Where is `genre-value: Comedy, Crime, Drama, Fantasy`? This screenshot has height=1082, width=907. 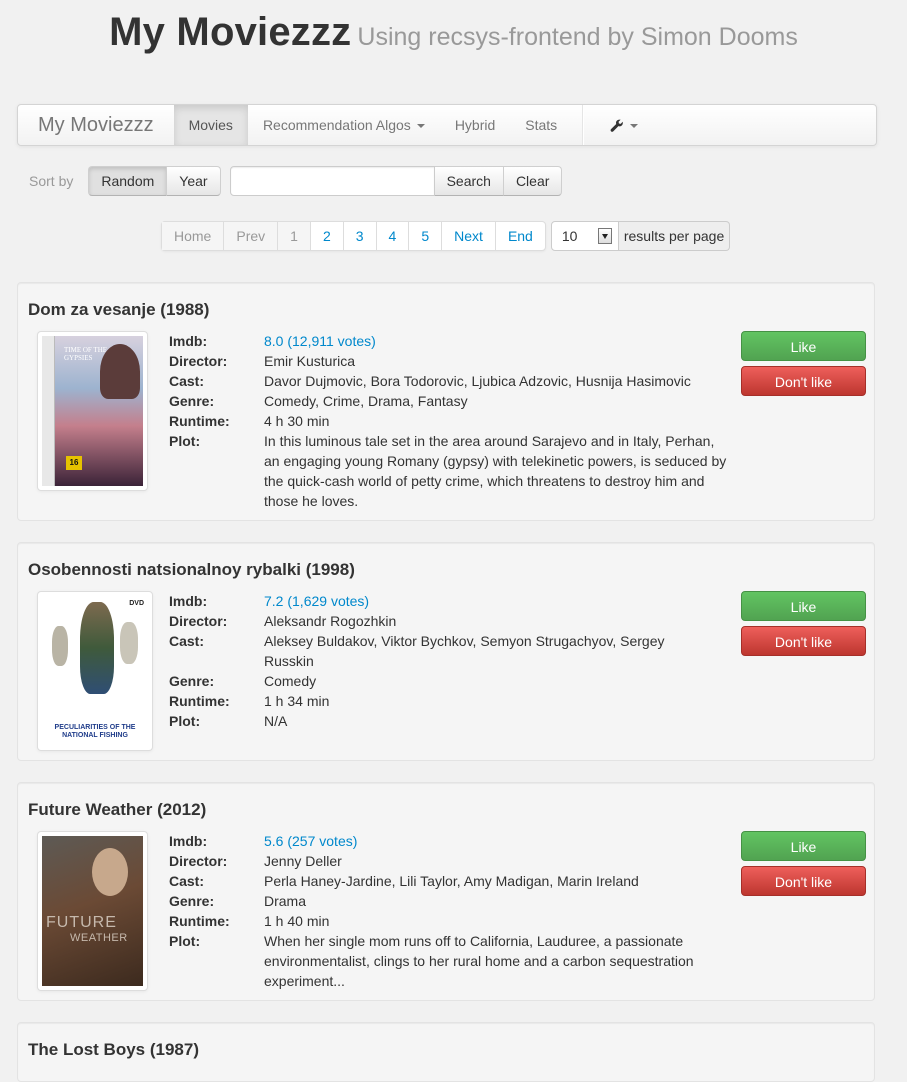
genre-value: Comedy, Crime, Drama, Fantasy is located at coordinates (366, 401).